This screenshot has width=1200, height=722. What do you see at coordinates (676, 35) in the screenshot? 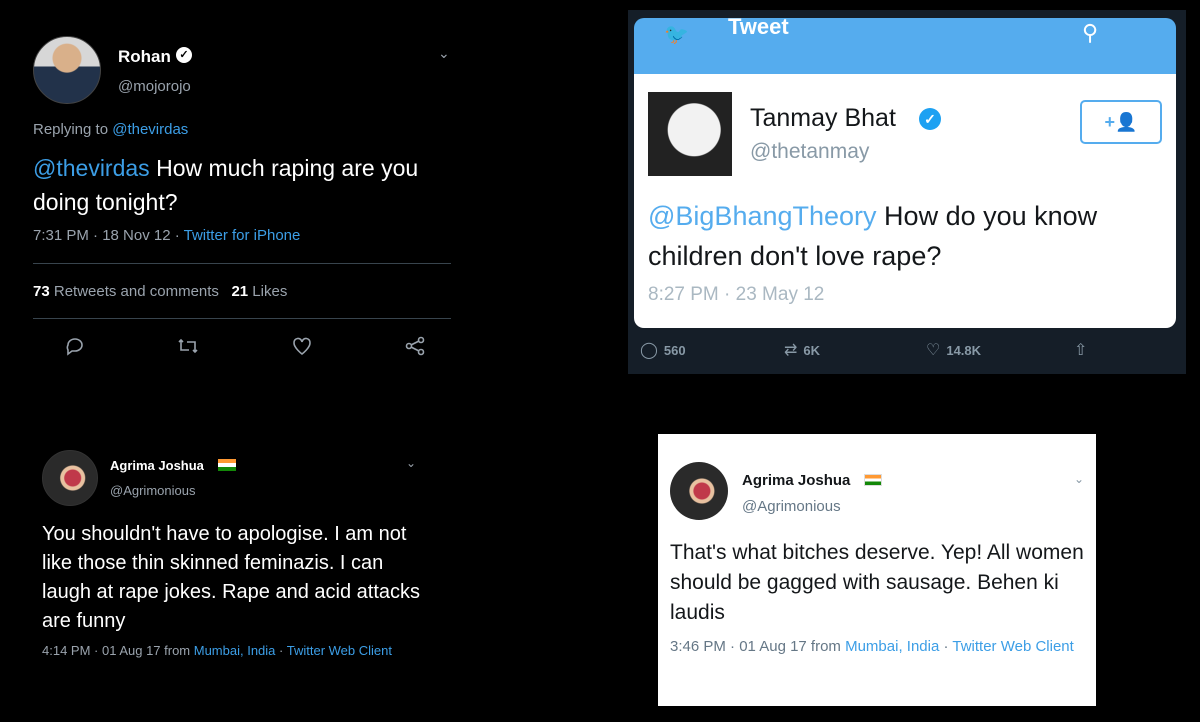
I see `twitter-bird-icon: 🐦` at bounding box center [676, 35].